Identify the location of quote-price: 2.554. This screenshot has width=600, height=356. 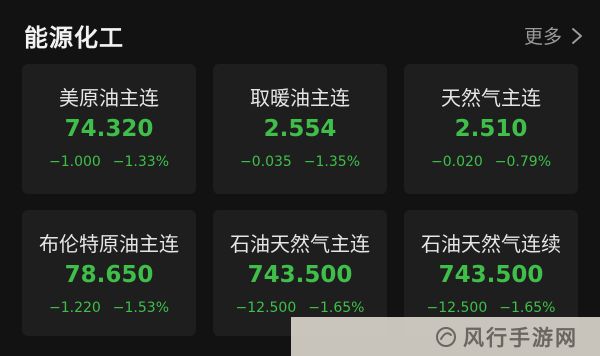
(300, 129).